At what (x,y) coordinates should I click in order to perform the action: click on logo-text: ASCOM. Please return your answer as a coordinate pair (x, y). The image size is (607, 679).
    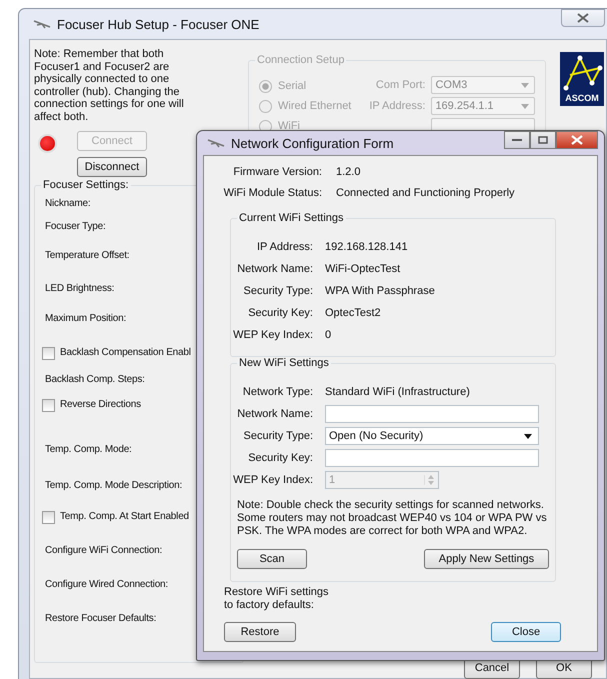
    Looking at the image, I should click on (582, 98).